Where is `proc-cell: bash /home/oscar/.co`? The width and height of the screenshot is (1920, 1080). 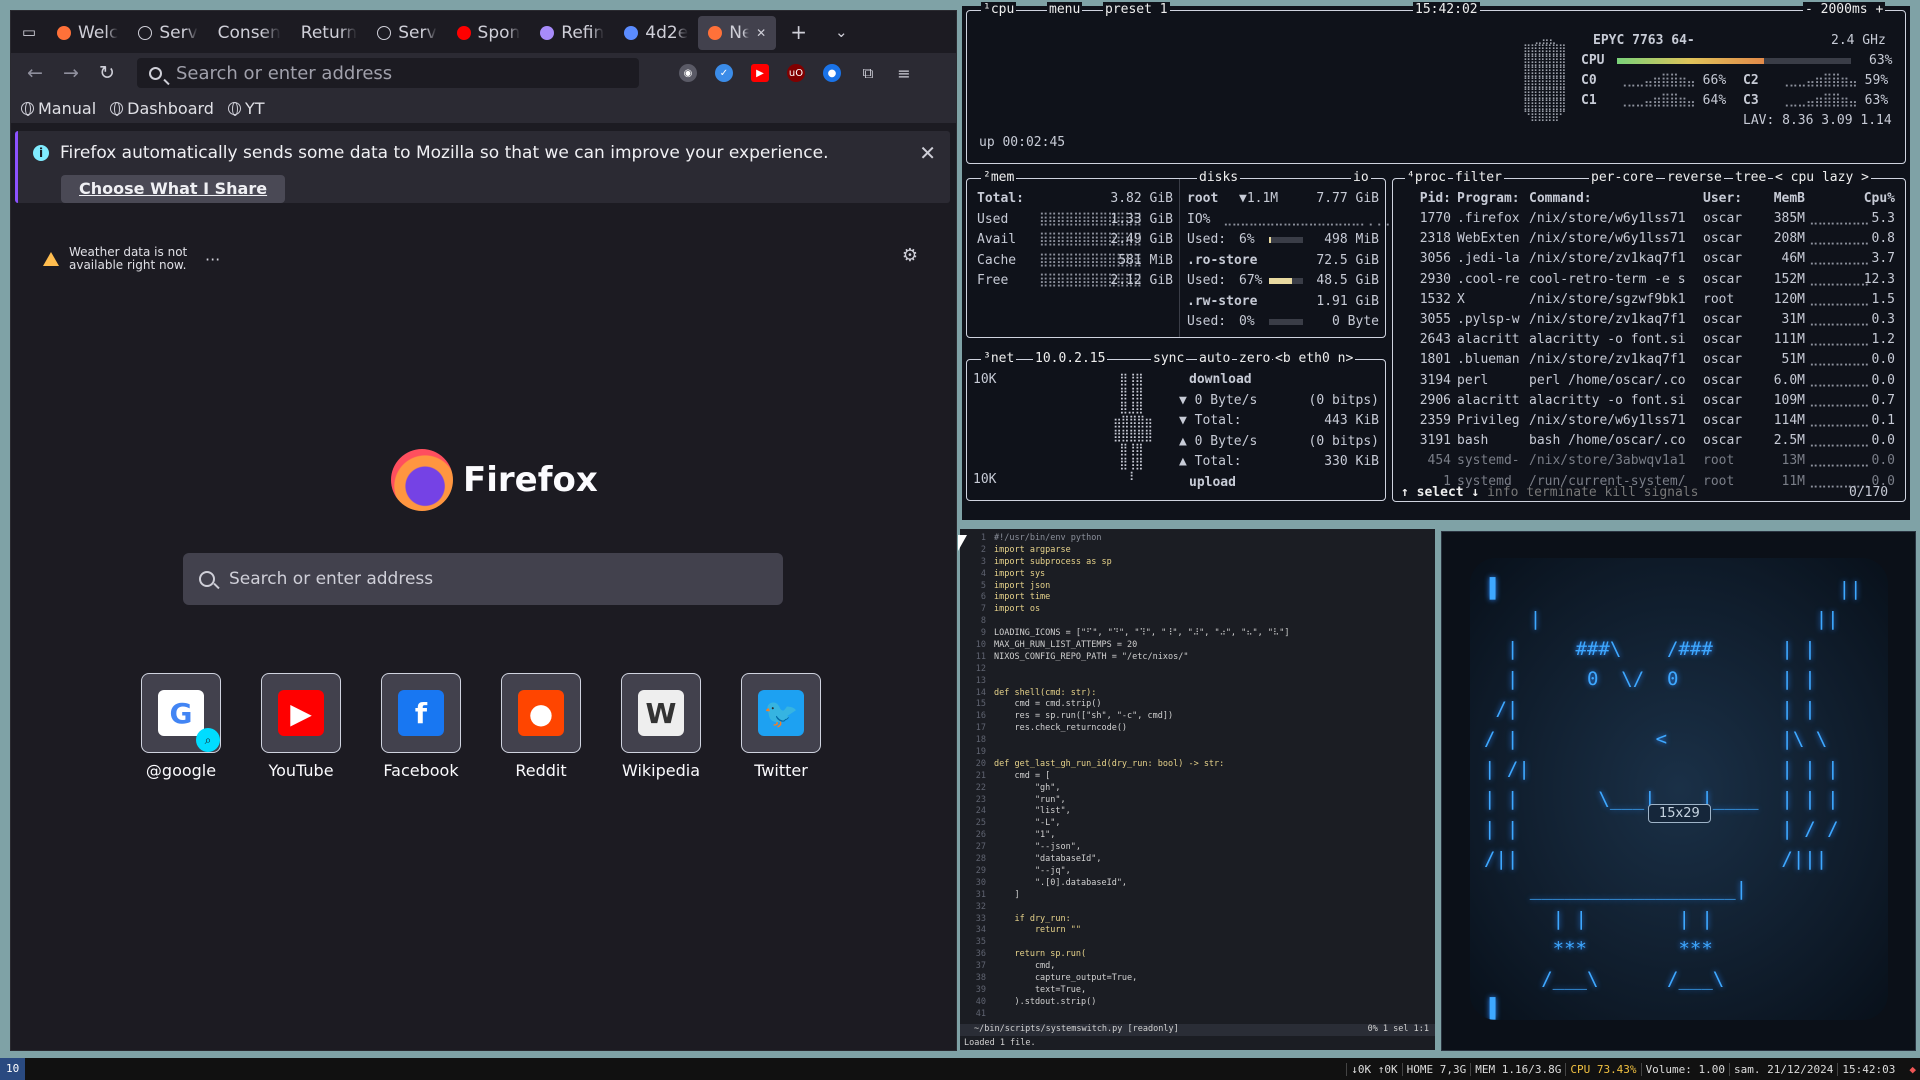 proc-cell: bash /home/oscar/.co is located at coordinates (1607, 441).